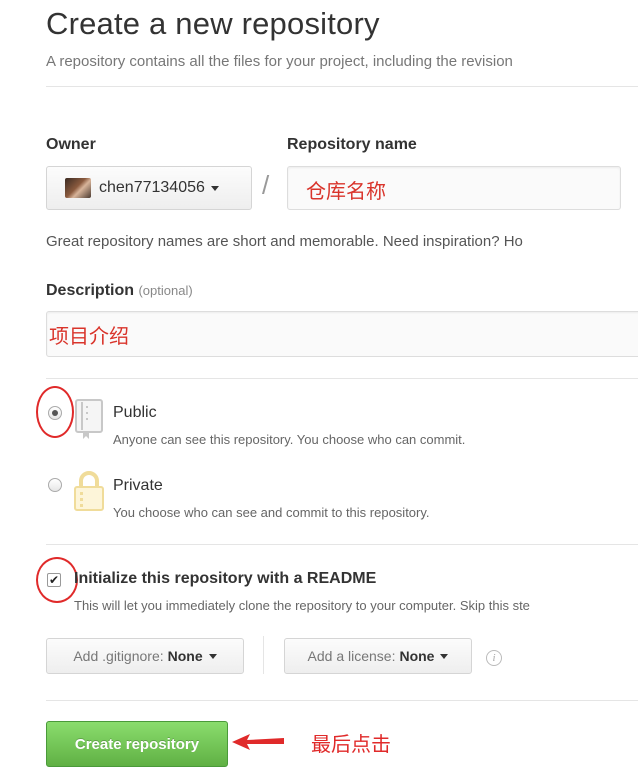  I want to click on page-title: Create a new repository, so click(213, 23).